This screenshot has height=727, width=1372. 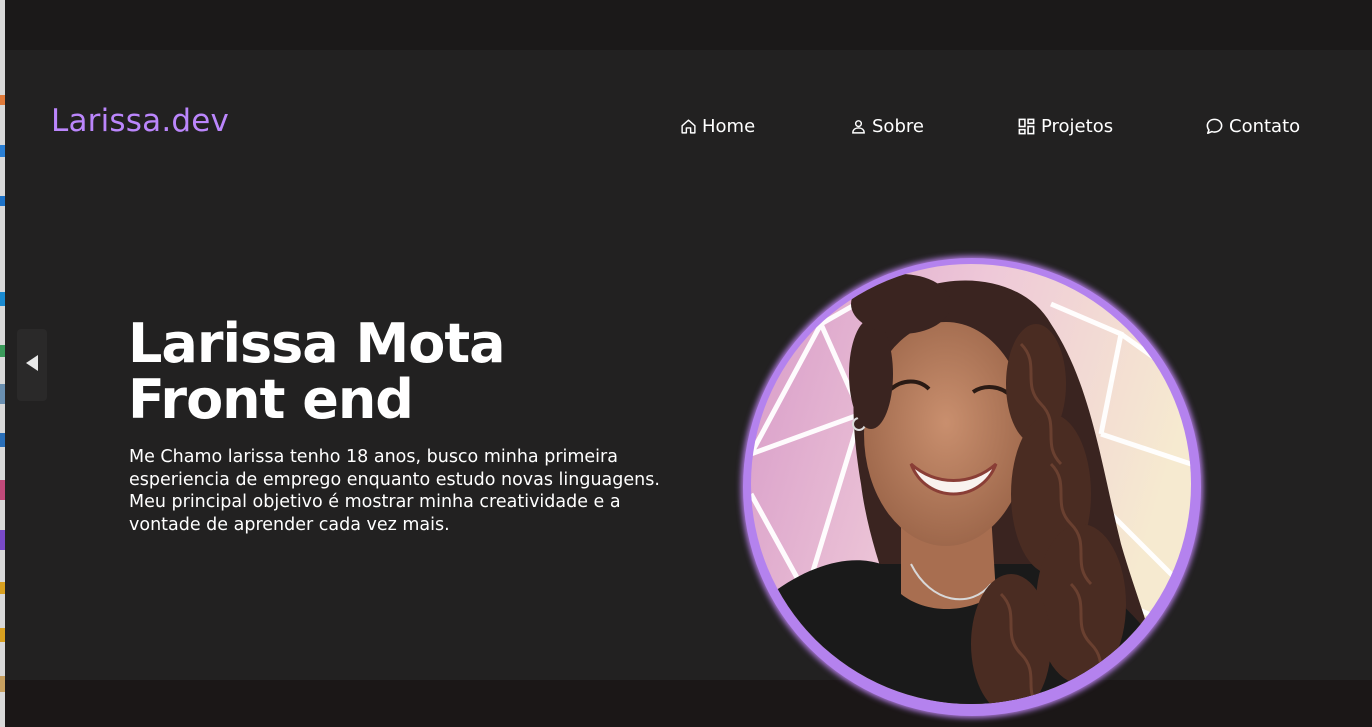 I want to click on hero-description-line: vontade de aprender cada vez mais., so click(x=289, y=524).